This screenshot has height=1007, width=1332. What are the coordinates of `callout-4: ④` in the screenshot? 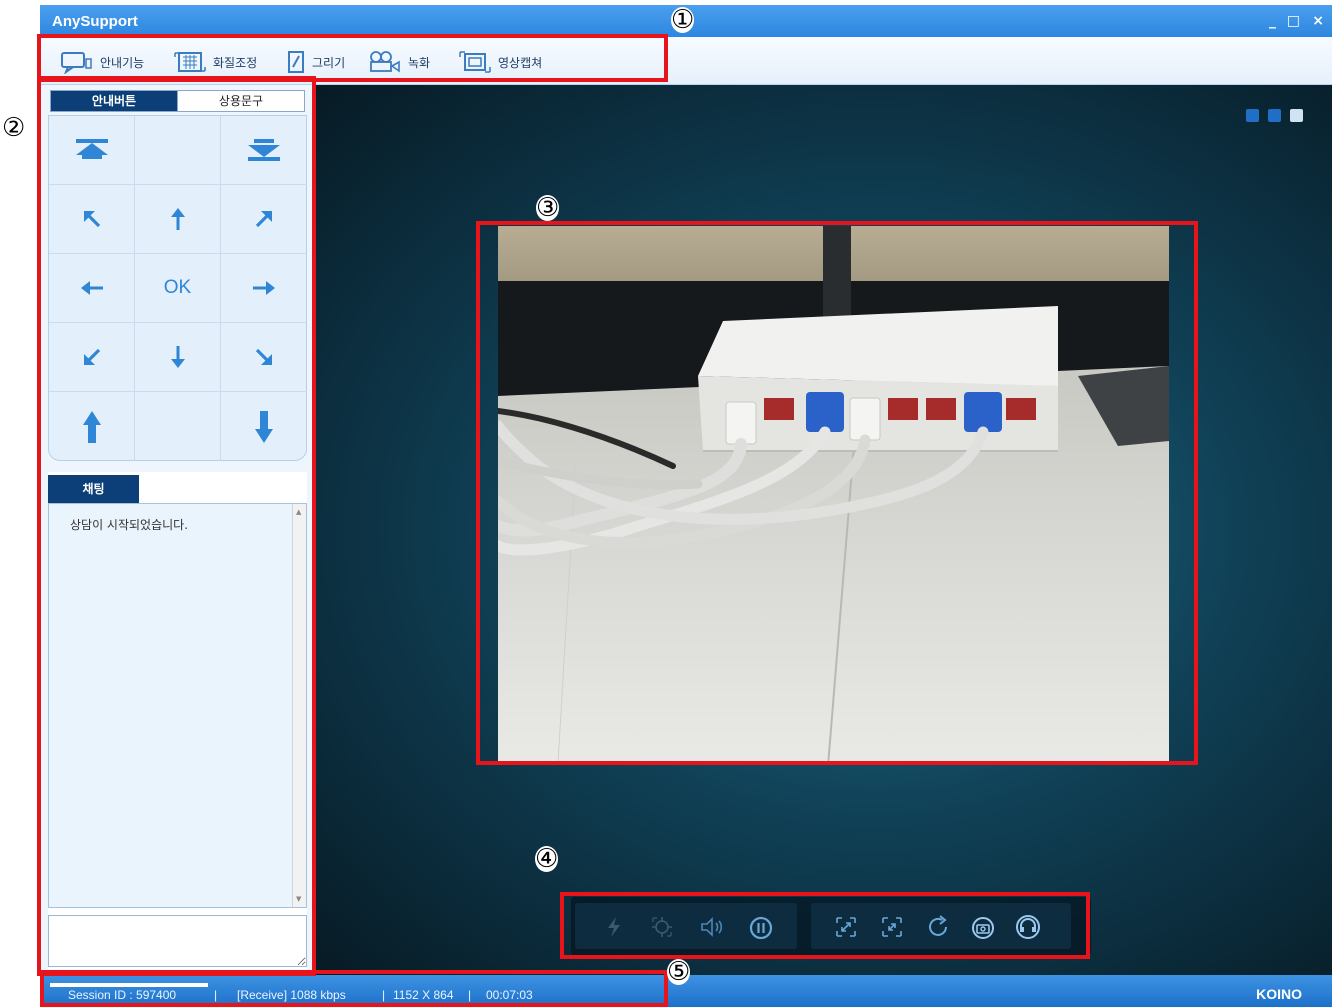 It's located at (547, 859).